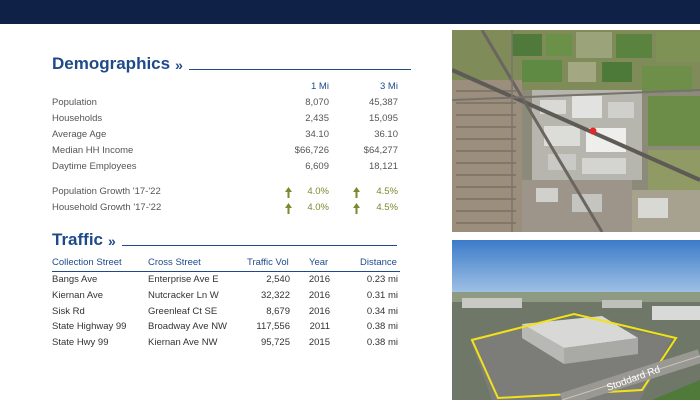  Describe the element at coordinates (77, 118) in the screenshot. I see `row-label: Households` at that location.